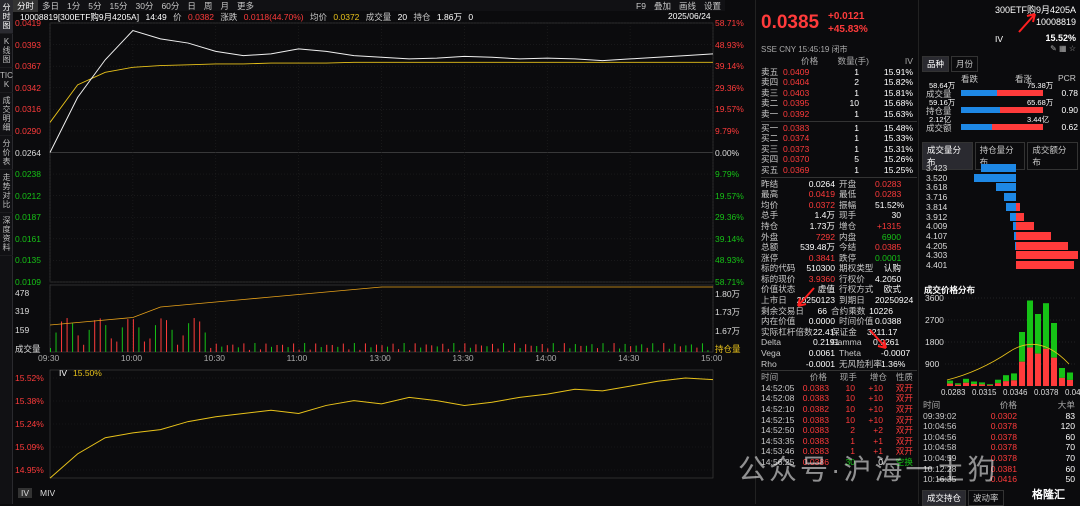 This screenshot has height=506, width=1080. Describe the element at coordinates (937, 255) in the screenshot. I see `strike-label: 4.303` at that location.